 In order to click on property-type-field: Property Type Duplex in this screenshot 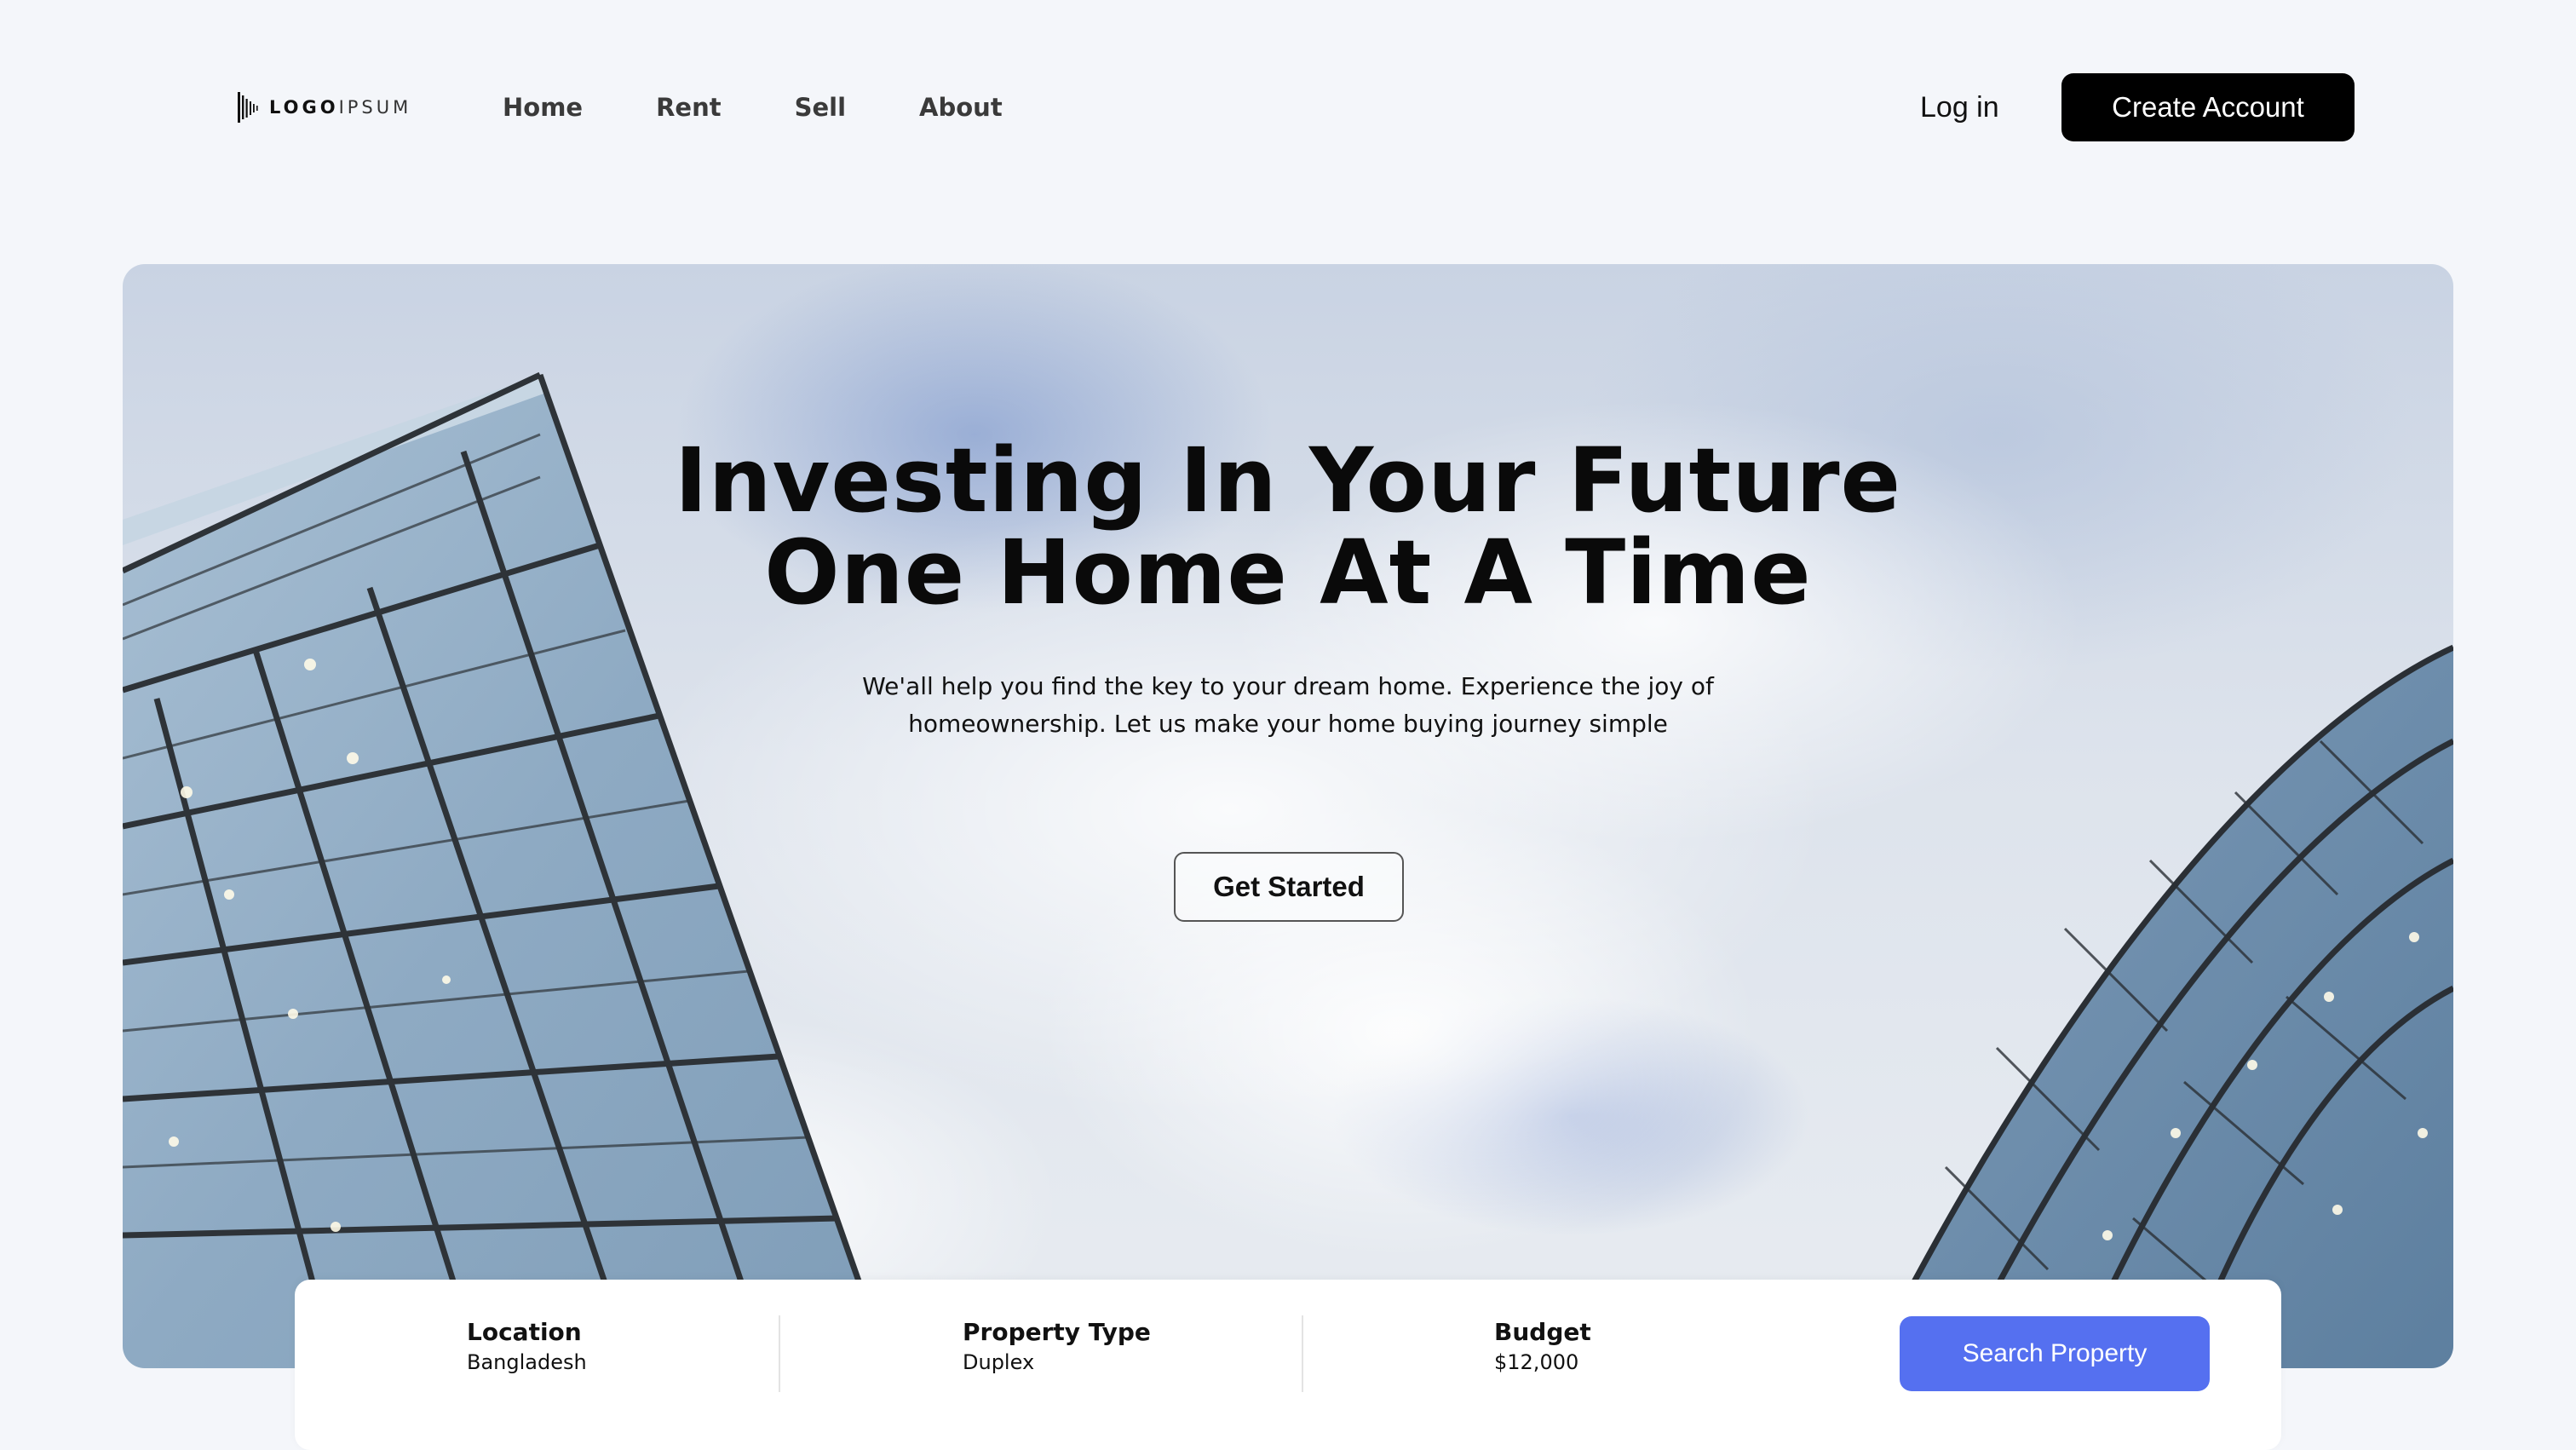, I will do `click(1057, 1347)`.